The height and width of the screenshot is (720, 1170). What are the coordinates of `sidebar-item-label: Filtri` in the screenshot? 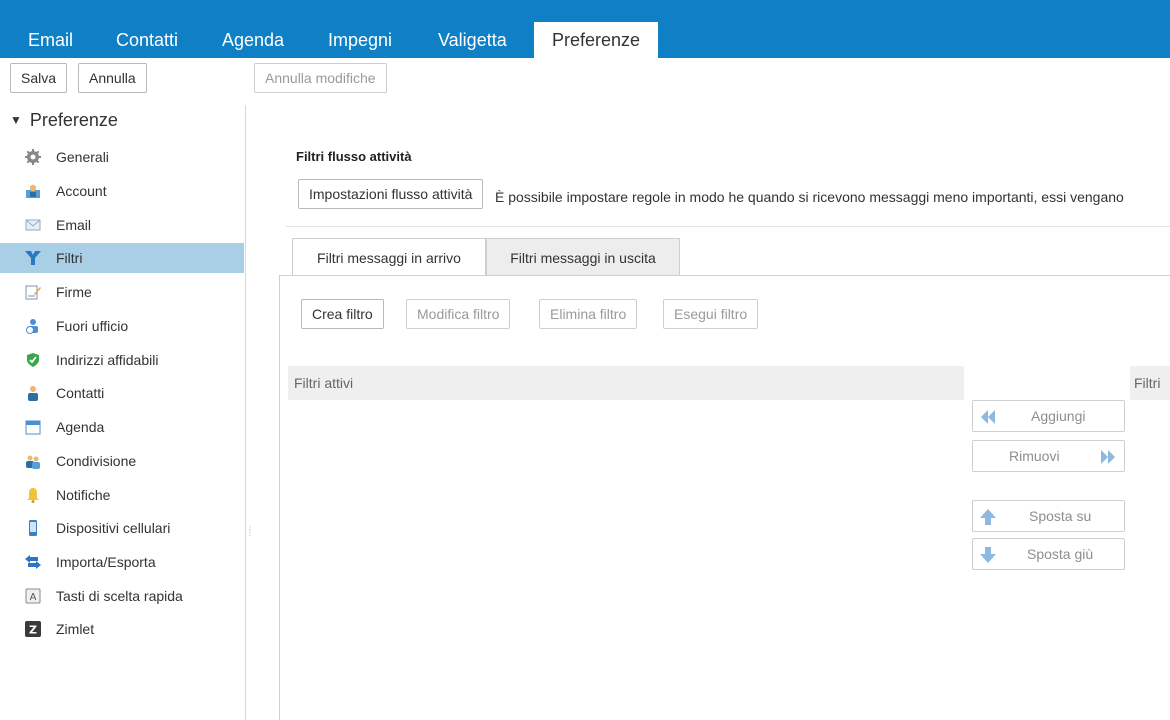 It's located at (69, 258).